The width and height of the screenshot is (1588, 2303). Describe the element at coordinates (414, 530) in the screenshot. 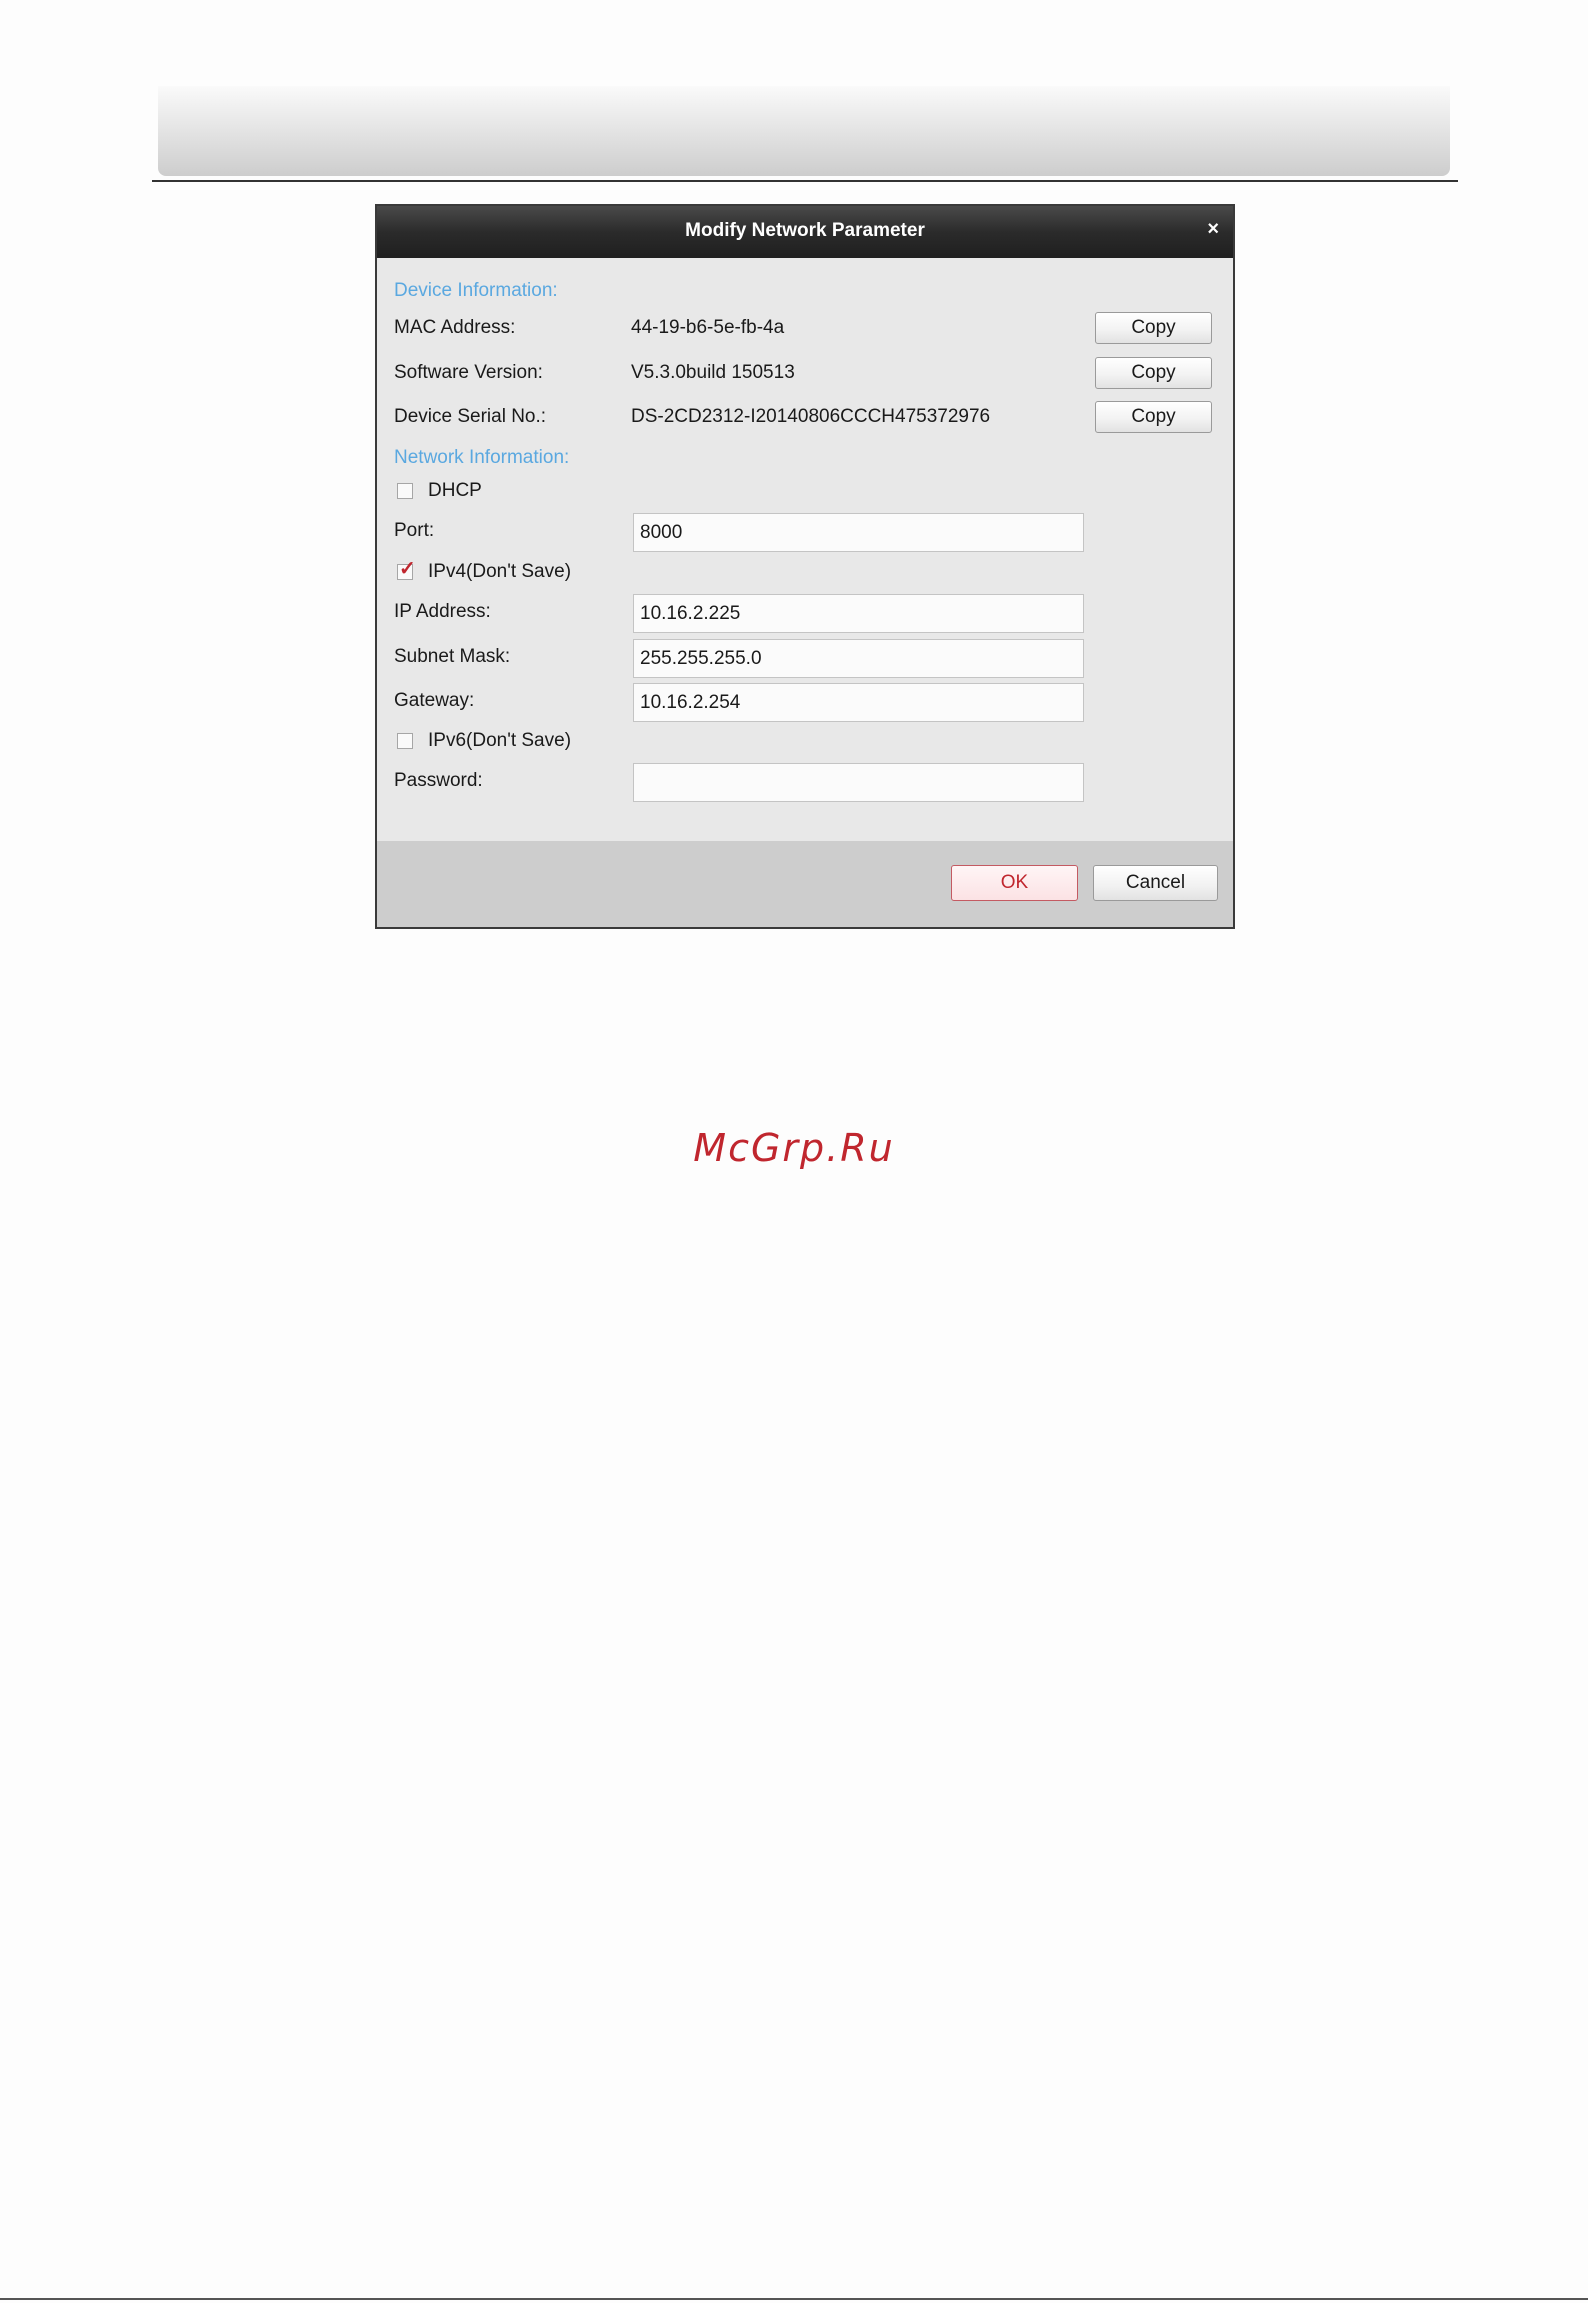

I see `port-label: Port:` at that location.